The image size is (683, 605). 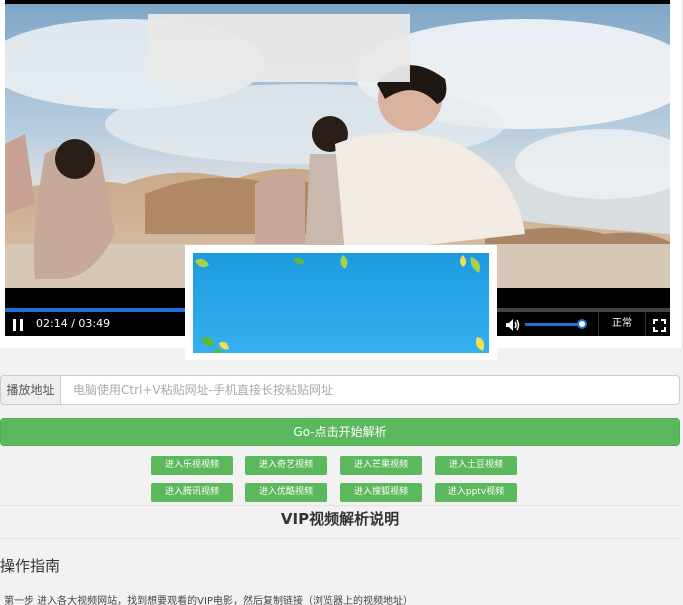 I want to click on site-button-mgtv: 进入芒果视频, so click(x=381, y=465).